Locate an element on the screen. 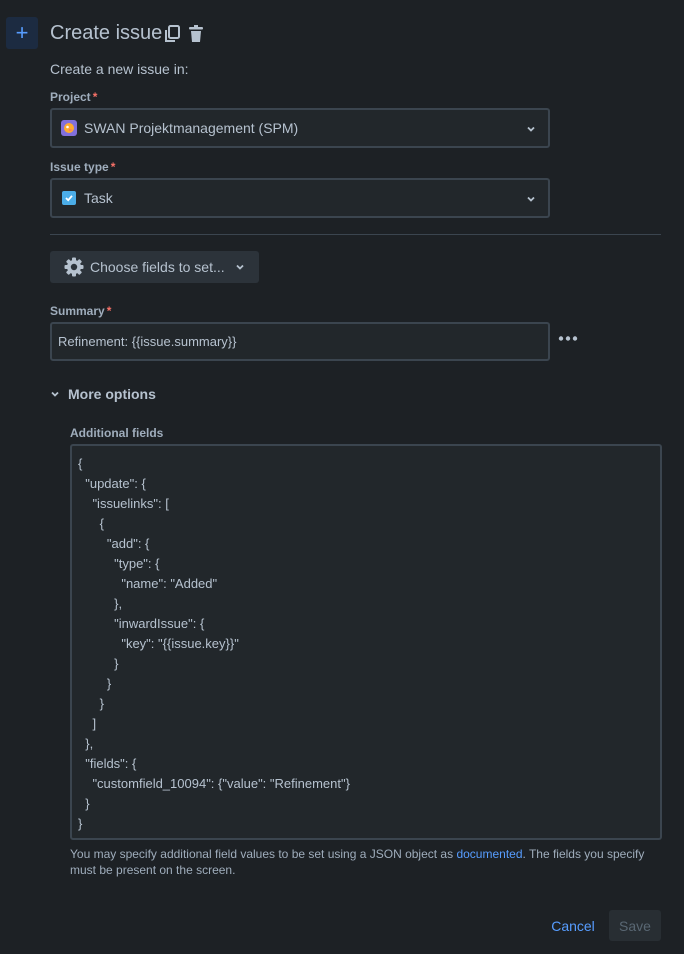 Image resolution: width=684 pixels, height=954 pixels. documented-link: documented is located at coordinates (489, 854).